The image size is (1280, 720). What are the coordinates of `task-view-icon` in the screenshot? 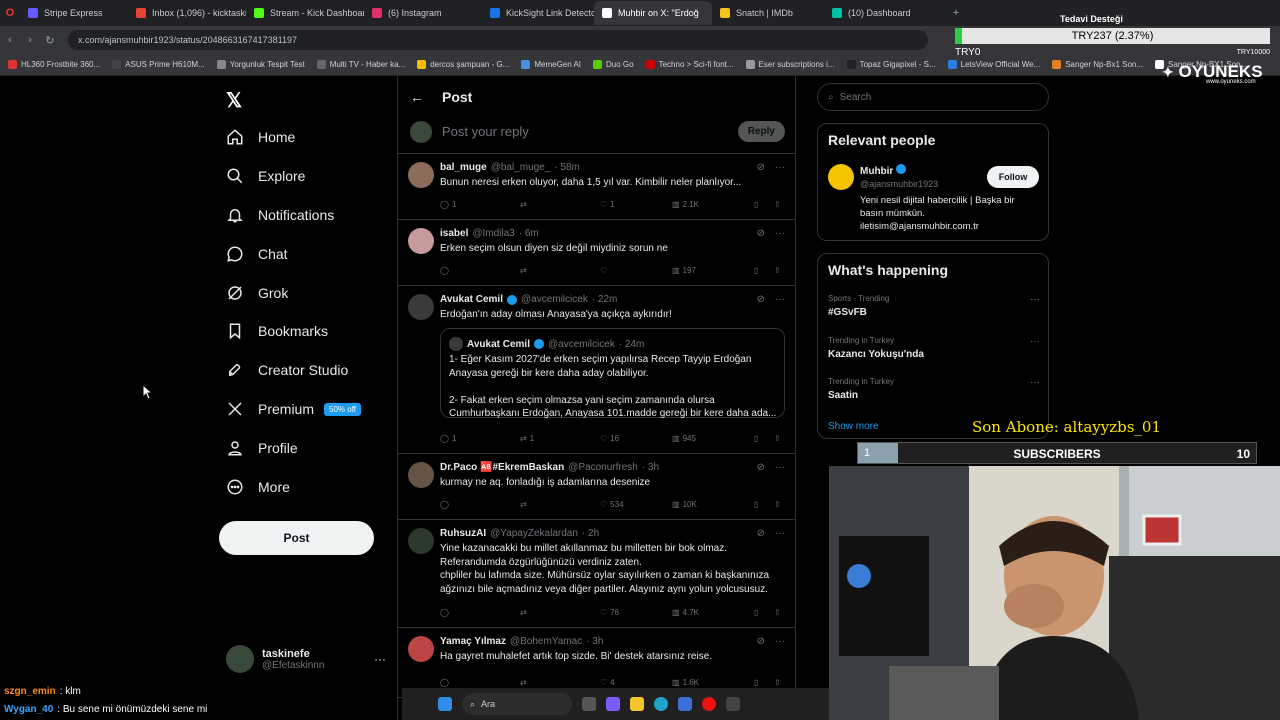 It's located at (589, 704).